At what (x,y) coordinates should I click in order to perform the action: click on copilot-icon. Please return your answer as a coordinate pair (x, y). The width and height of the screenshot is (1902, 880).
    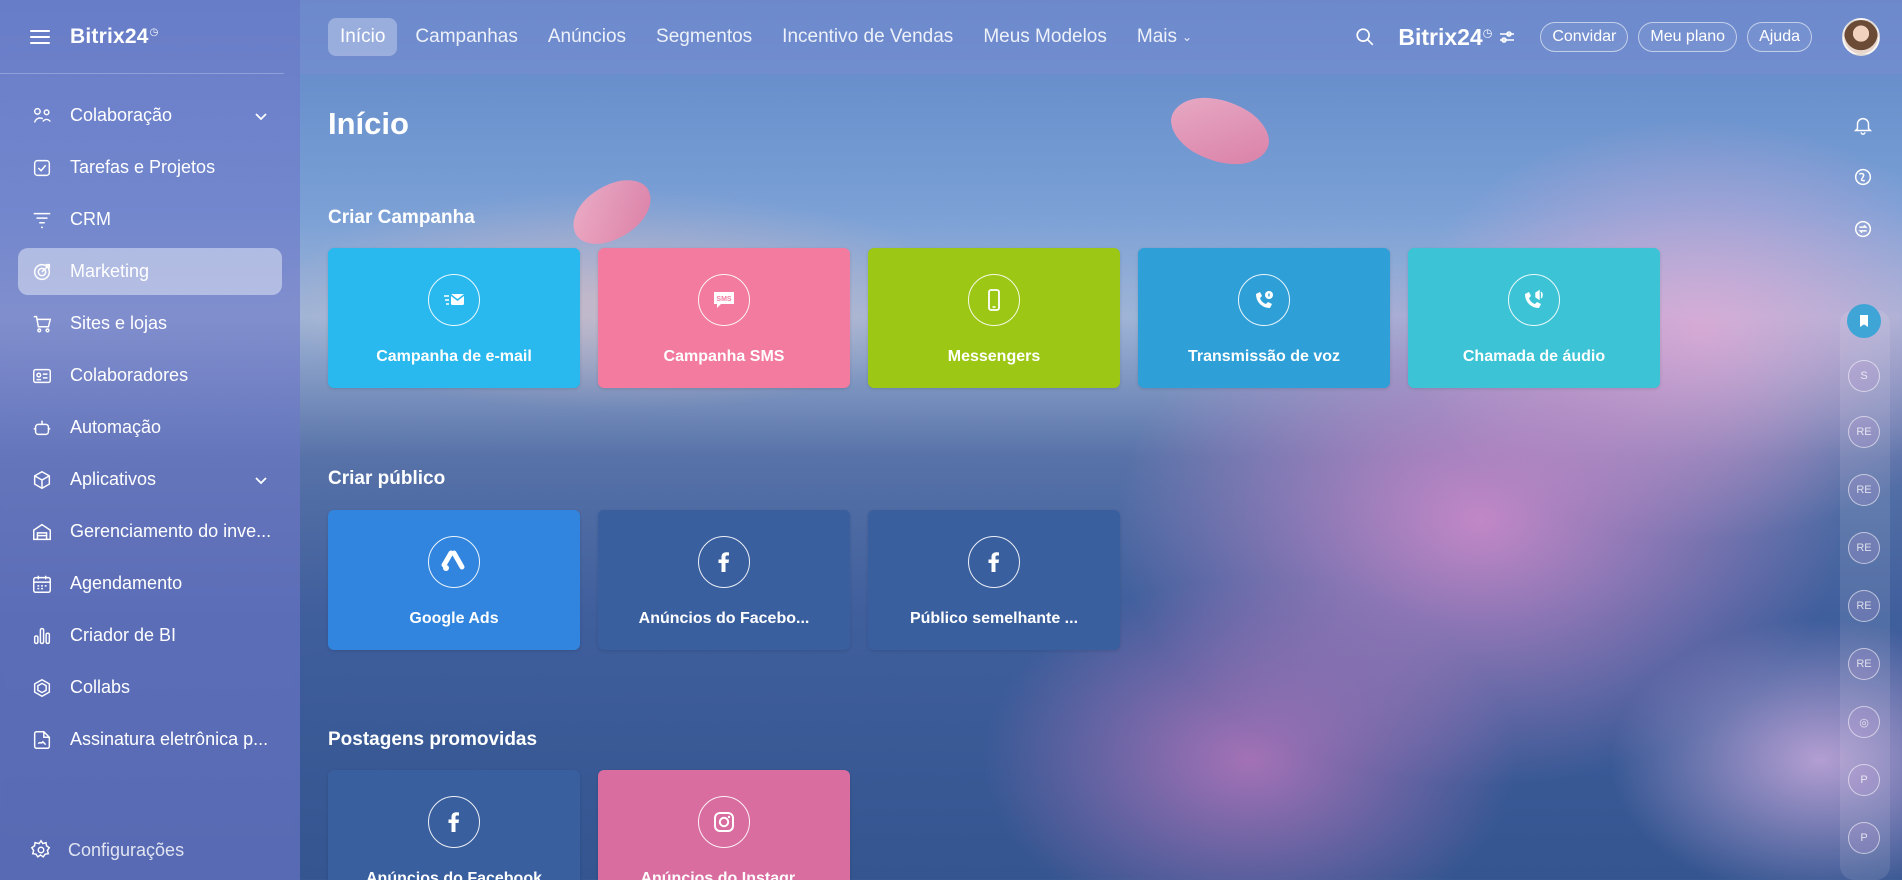
    Looking at the image, I should click on (1863, 177).